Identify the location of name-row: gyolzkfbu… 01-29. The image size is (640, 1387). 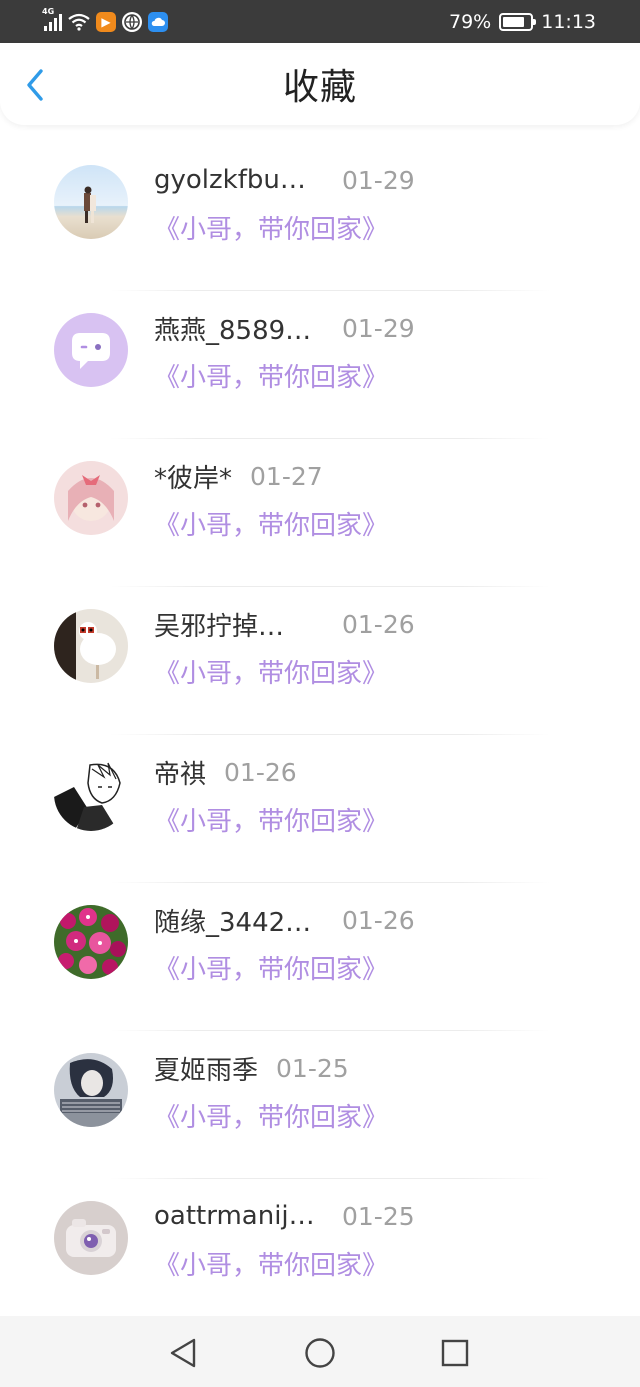
(284, 180).